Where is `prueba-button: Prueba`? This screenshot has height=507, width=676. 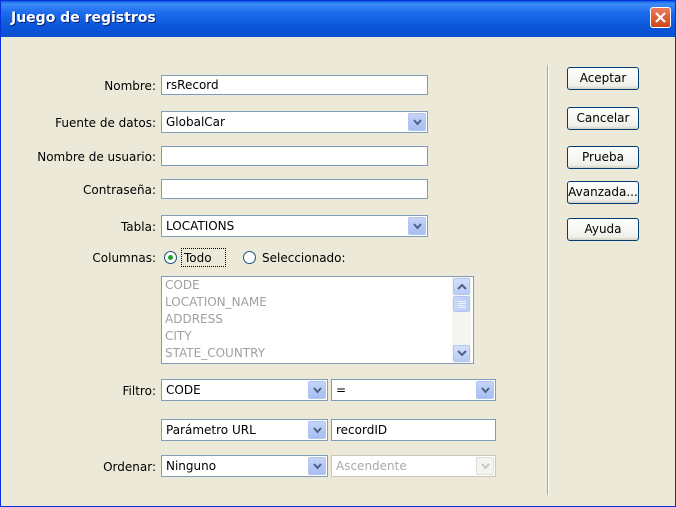 prueba-button: Prueba is located at coordinates (603, 157).